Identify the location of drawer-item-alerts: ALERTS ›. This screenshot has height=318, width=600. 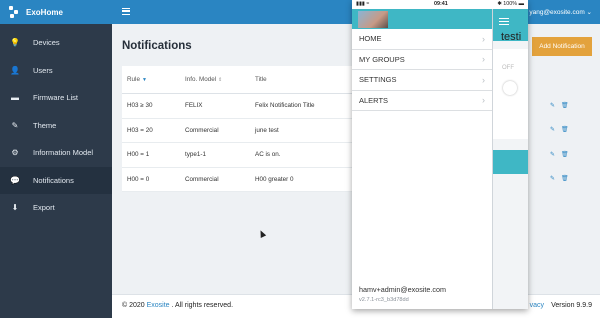
(422, 101).